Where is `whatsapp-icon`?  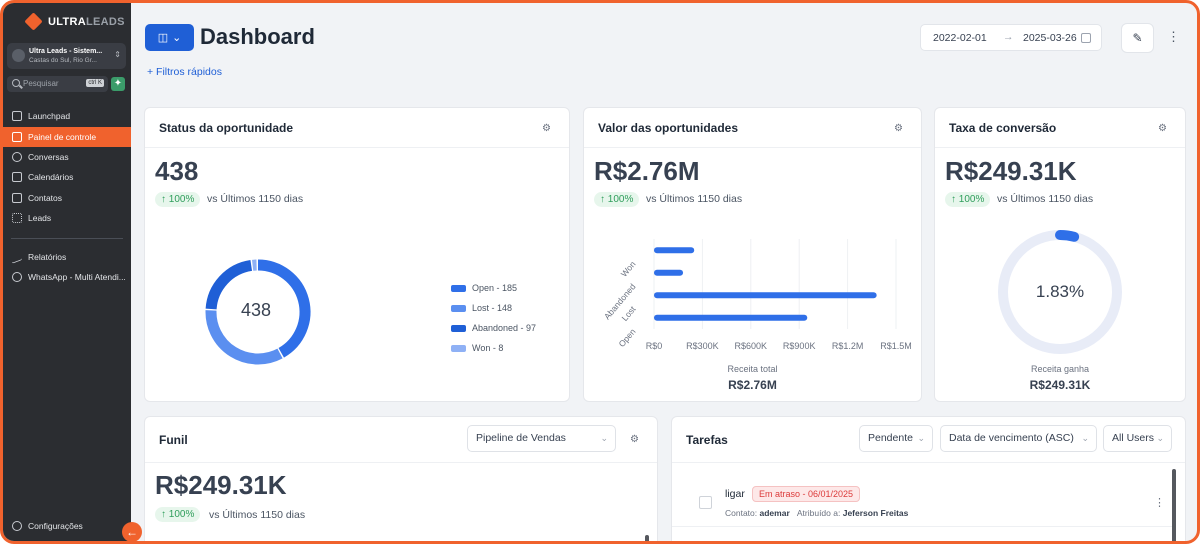 whatsapp-icon is located at coordinates (17, 277).